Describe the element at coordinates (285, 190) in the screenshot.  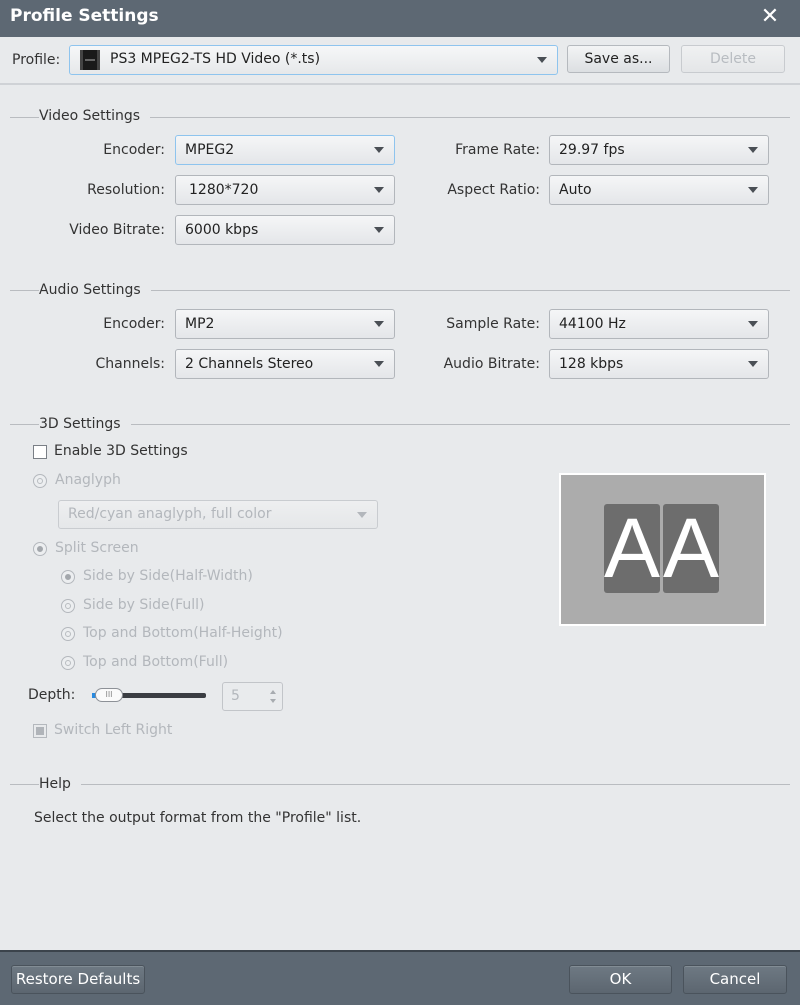
I see `resolution-dropdown: 1280*720` at that location.